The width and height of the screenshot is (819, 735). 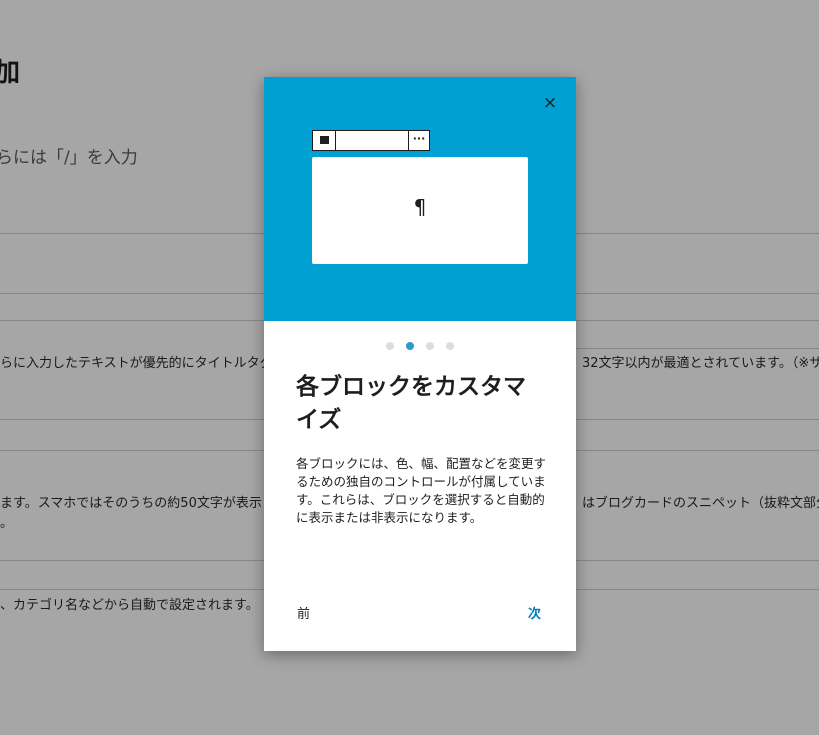 I want to click on pilcrow-icon: ¶, so click(x=420, y=207).